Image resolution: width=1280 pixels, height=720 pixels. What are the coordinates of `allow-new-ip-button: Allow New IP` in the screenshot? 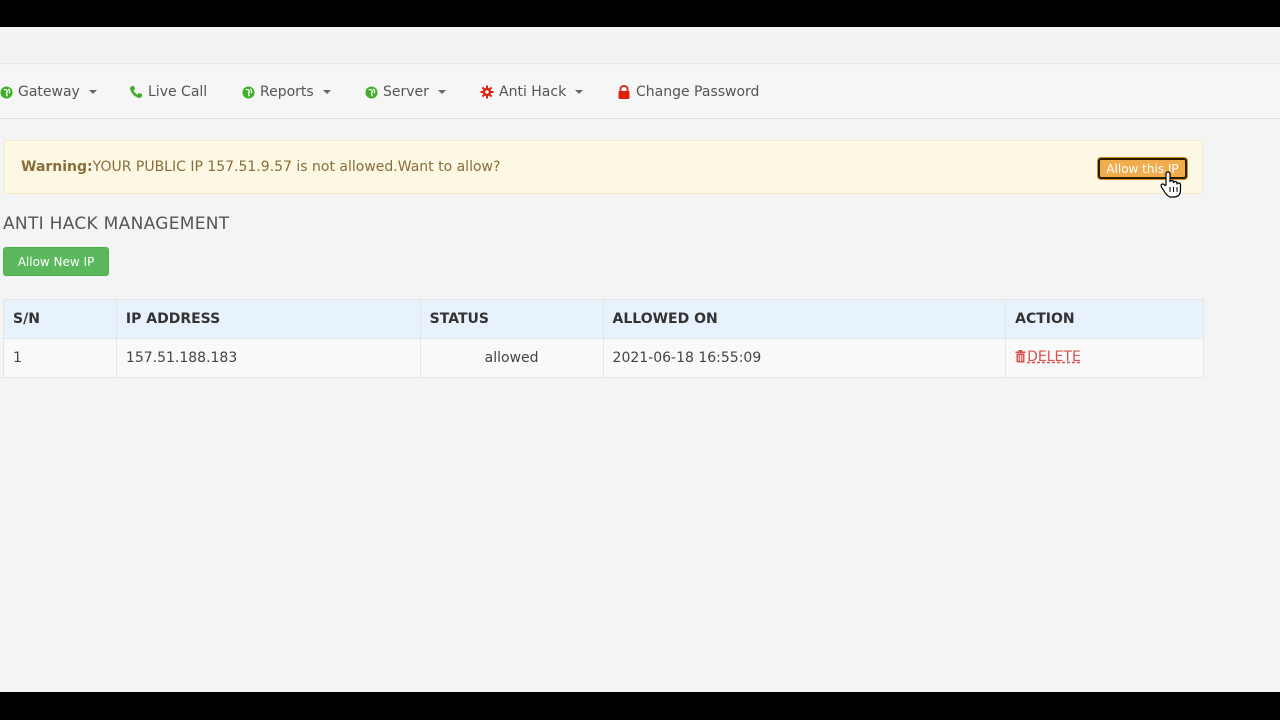 It's located at (56, 261).